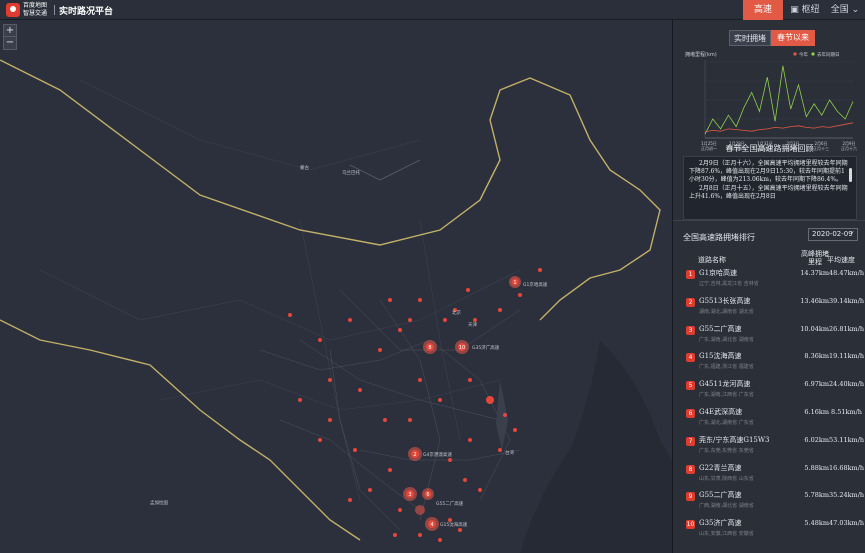 The width and height of the screenshot is (865, 553). What do you see at coordinates (847, 384) in the screenshot?
I see `average-speed: 24.40km/h` at bounding box center [847, 384].